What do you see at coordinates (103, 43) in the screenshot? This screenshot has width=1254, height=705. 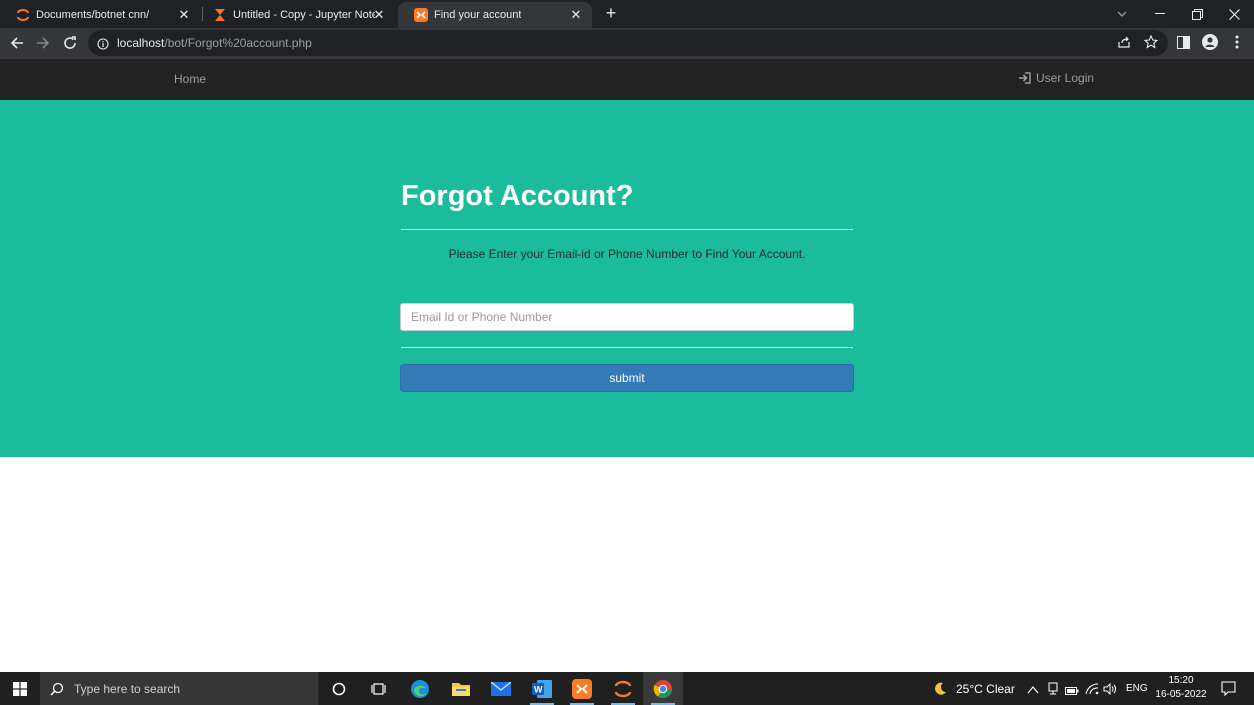 I see `site-info-icon` at bounding box center [103, 43].